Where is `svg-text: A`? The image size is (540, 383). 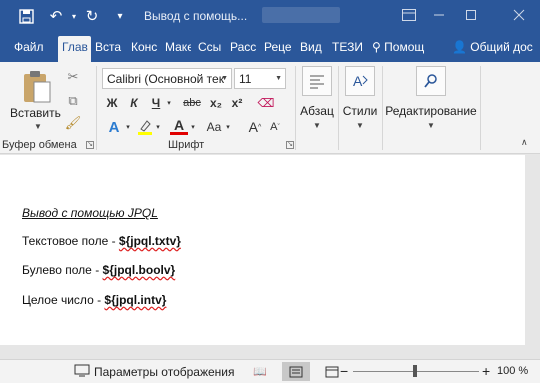 svg-text: A is located at coordinates (358, 81).